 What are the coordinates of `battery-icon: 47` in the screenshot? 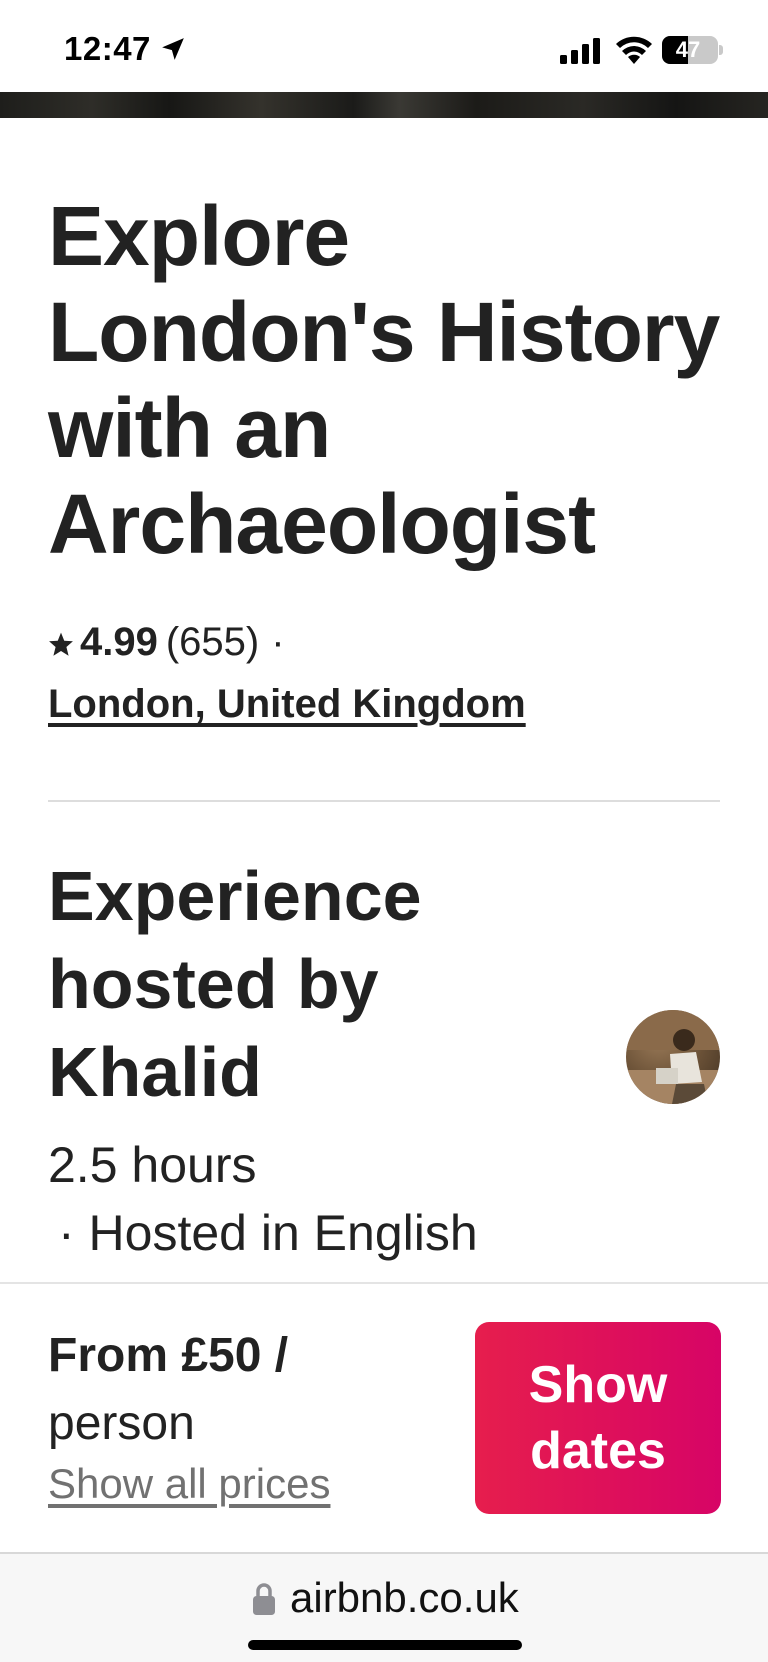 It's located at (690, 50).